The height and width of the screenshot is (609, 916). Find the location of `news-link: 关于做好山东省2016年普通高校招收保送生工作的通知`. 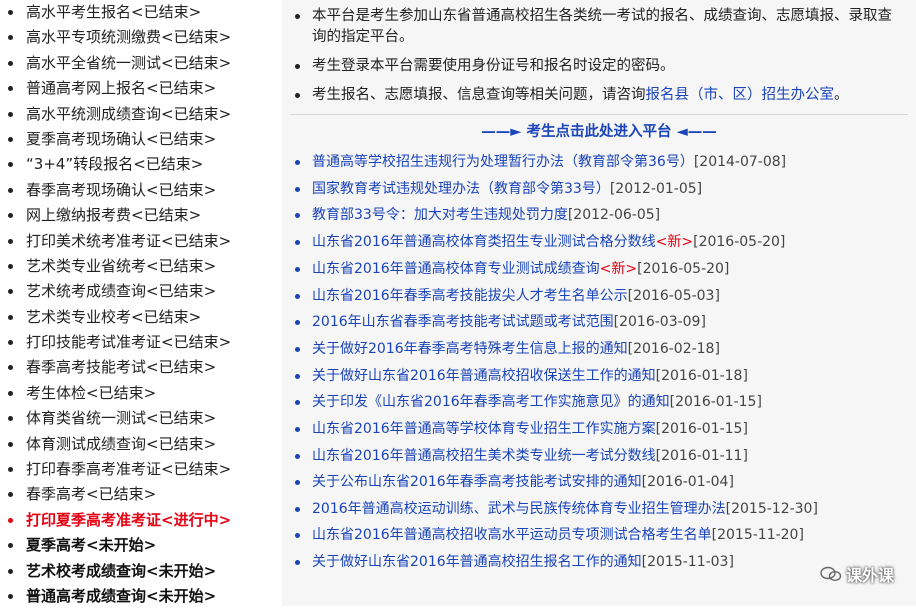

news-link: 关于做好山东省2016年普通高校招收保送生工作的通知 is located at coordinates (484, 376).